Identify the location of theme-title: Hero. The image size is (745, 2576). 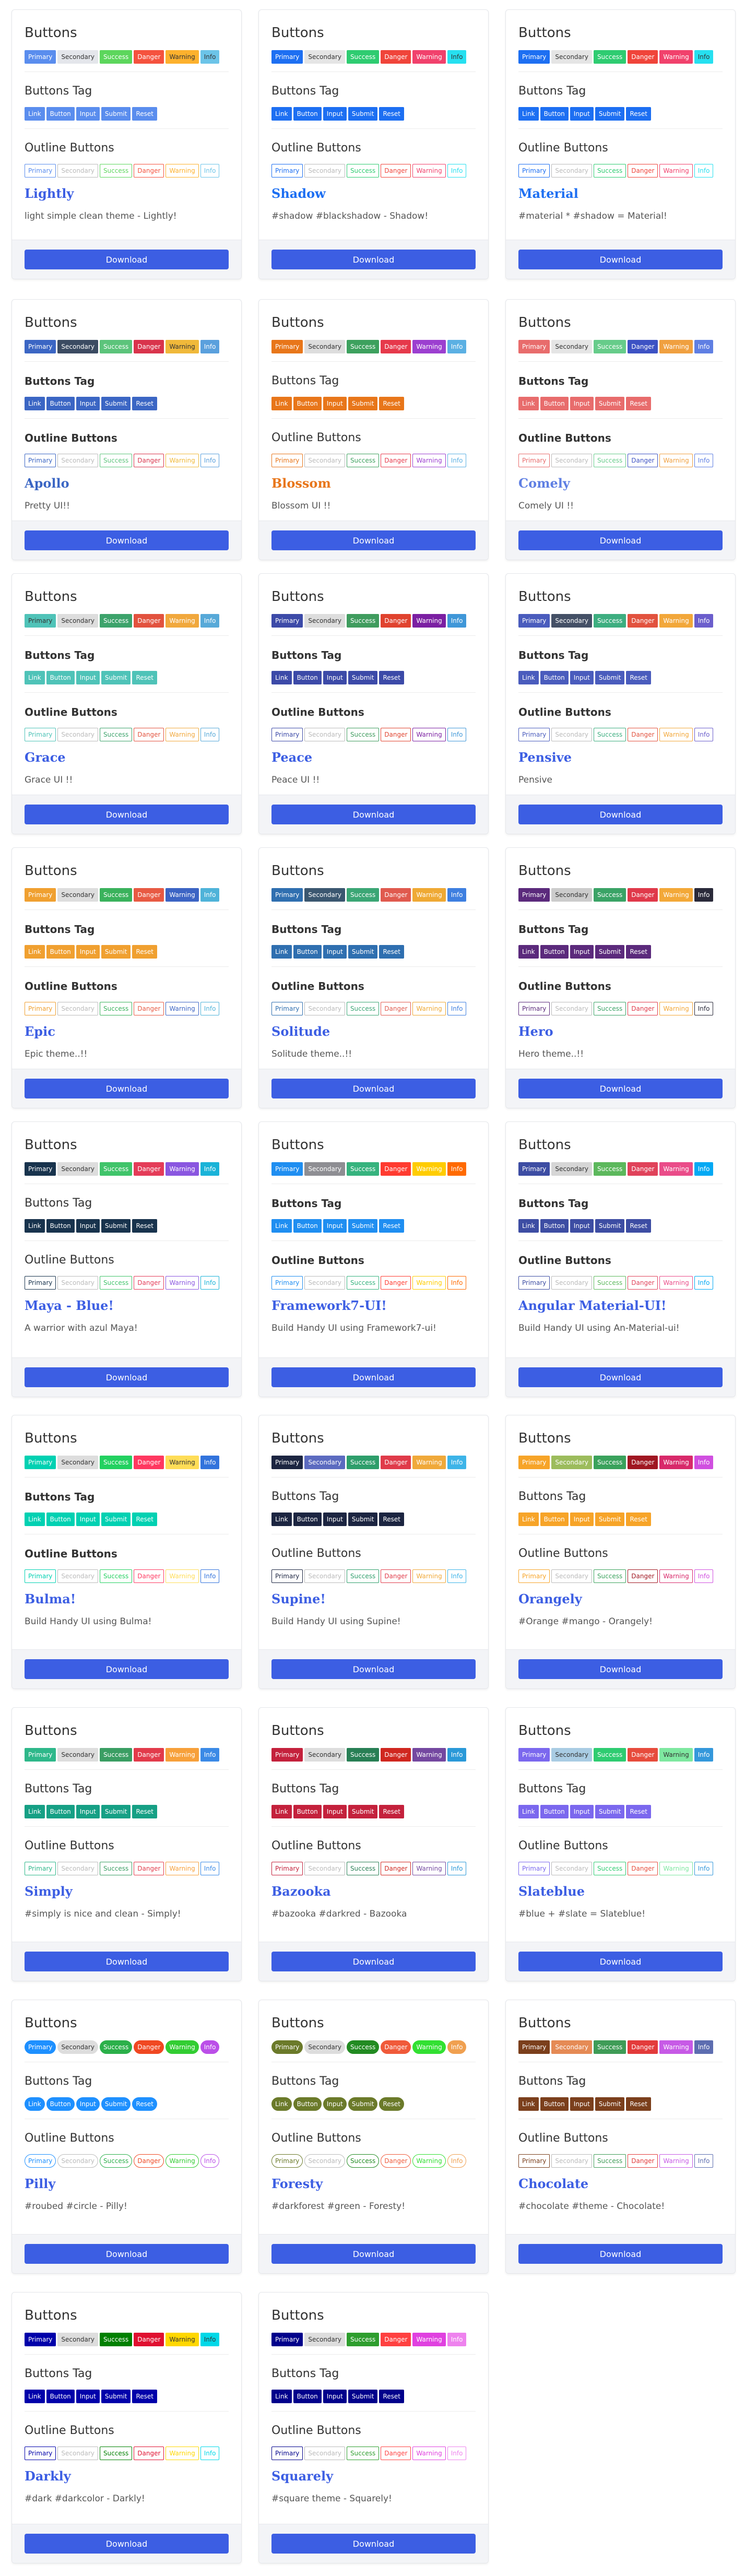
(620, 1031).